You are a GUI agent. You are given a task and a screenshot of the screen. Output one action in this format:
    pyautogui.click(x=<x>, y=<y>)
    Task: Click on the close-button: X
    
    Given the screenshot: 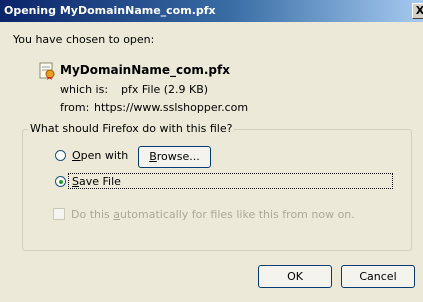 What is the action you would take?
    pyautogui.click(x=417, y=11)
    